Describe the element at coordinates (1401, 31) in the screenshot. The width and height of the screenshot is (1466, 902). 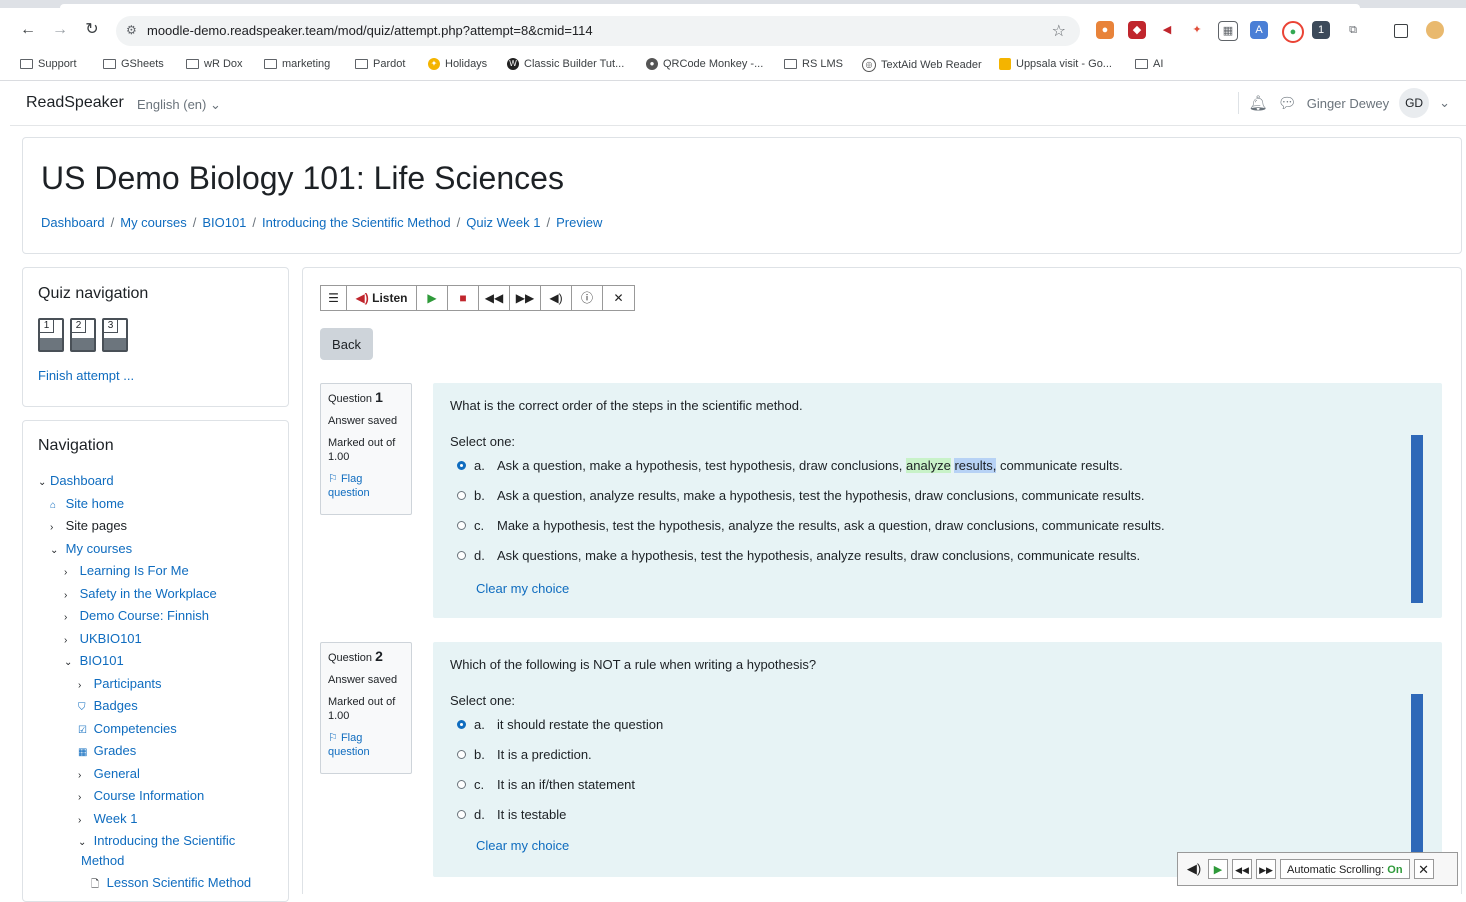
I see `sidepanel-icon` at that location.